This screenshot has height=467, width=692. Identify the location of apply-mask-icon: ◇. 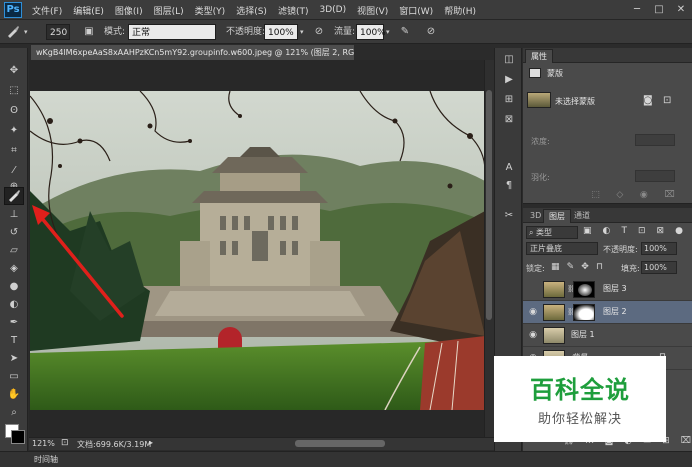
(619, 196).